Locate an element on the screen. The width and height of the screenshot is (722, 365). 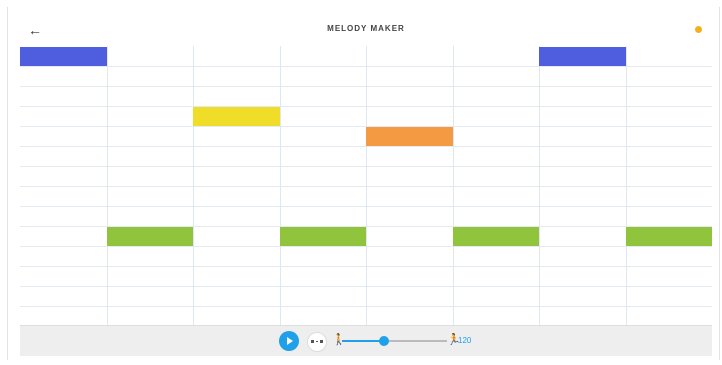
playback-controls: 🚶 🏃 120 is located at coordinates (366, 340).